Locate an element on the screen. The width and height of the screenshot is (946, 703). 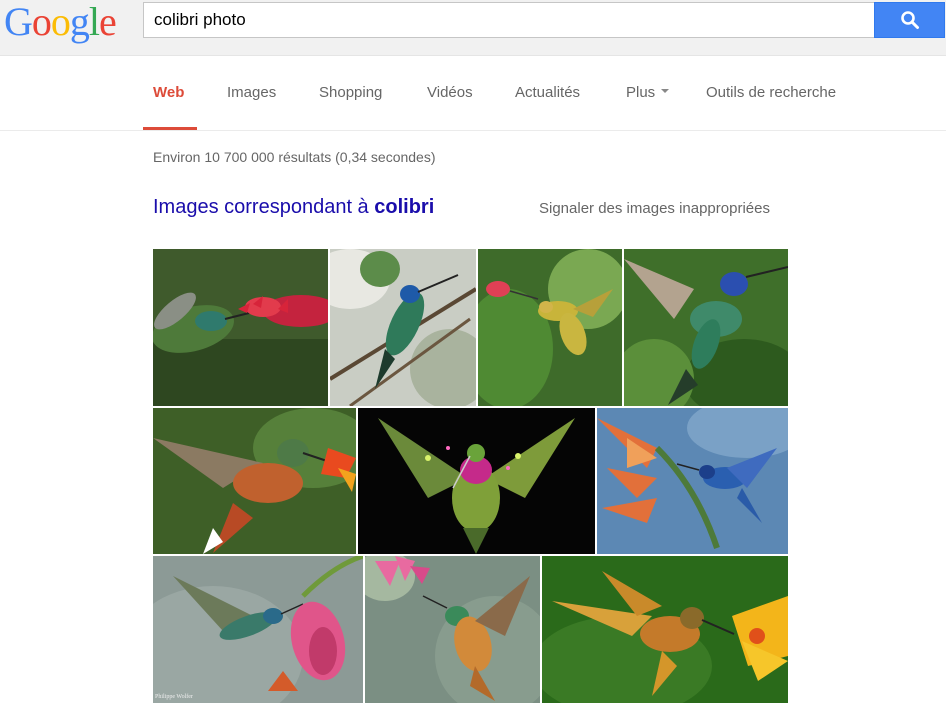
images-heading-term: colibri is located at coordinates (404, 207).